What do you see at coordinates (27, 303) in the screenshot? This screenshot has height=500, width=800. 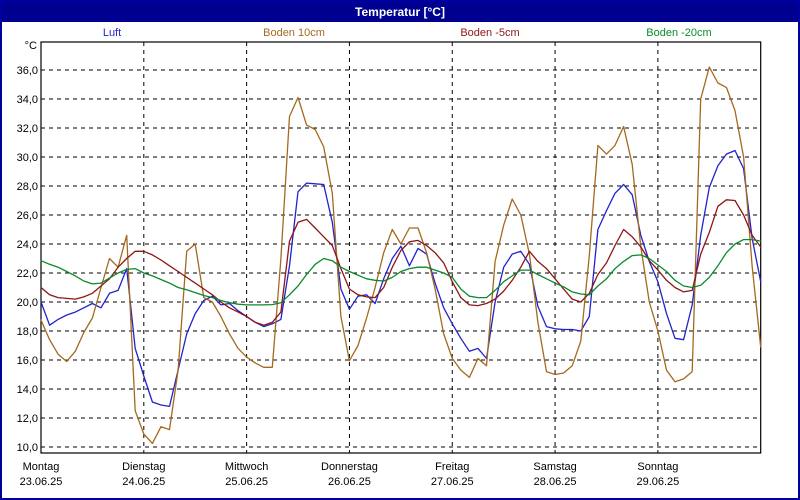 I see `y-axis-tick-label: 20,0` at bounding box center [27, 303].